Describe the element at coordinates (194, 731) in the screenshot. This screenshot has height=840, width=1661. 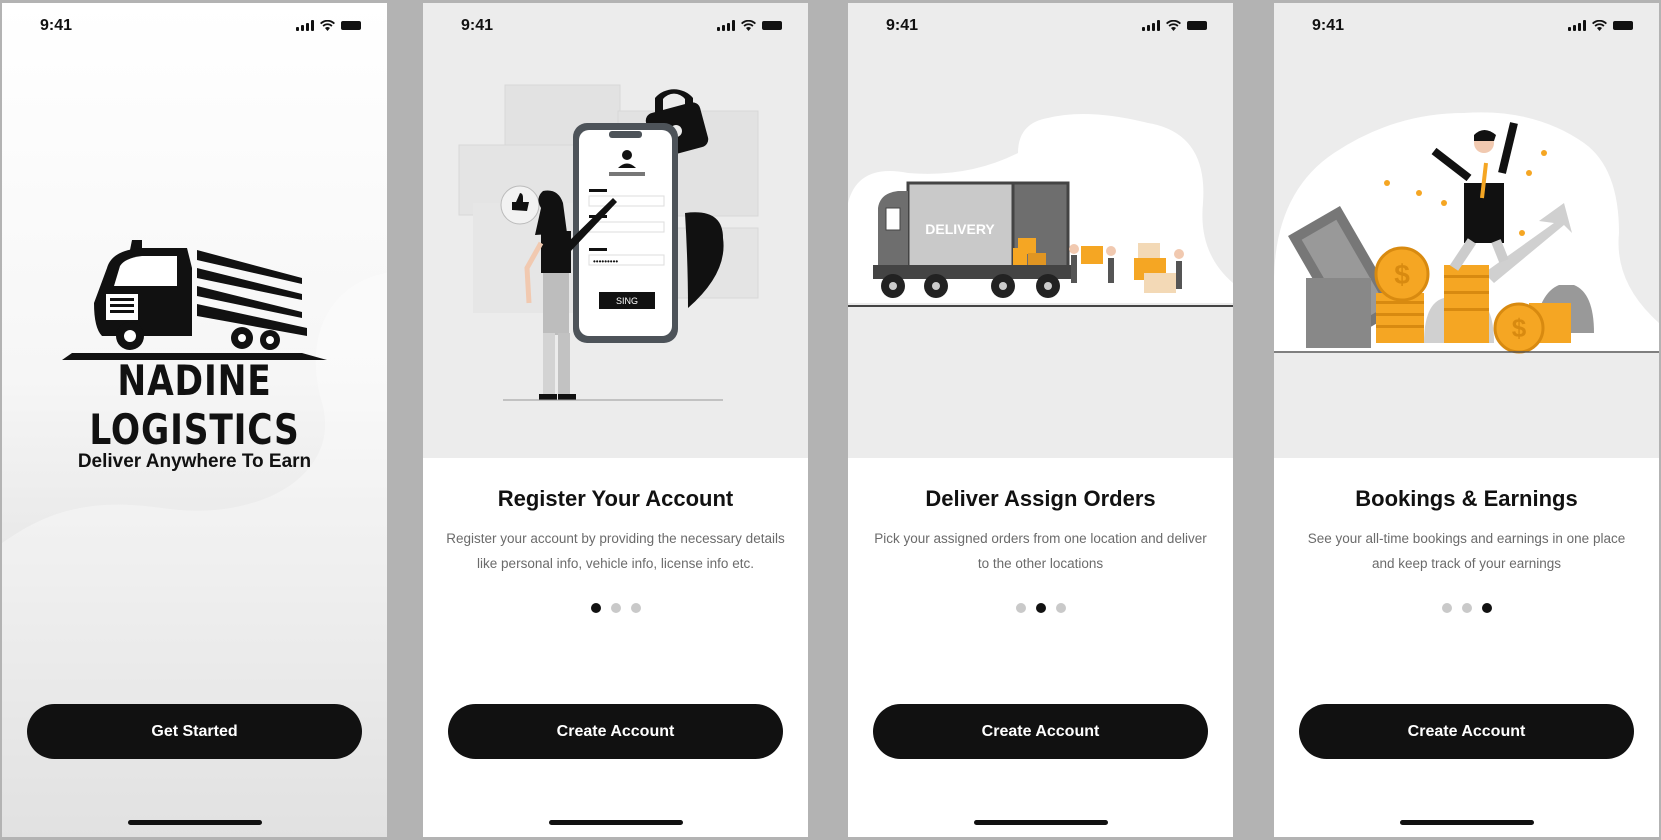
I see `get-started-button: Get Started` at that location.